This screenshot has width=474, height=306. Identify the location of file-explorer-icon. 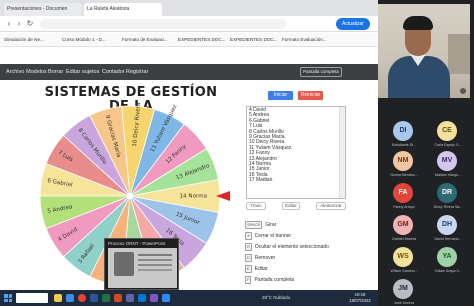
(58, 298).